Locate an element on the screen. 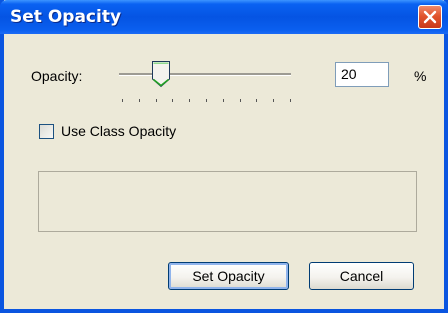 This screenshot has width=448, height=313. close-button is located at coordinates (430, 17).